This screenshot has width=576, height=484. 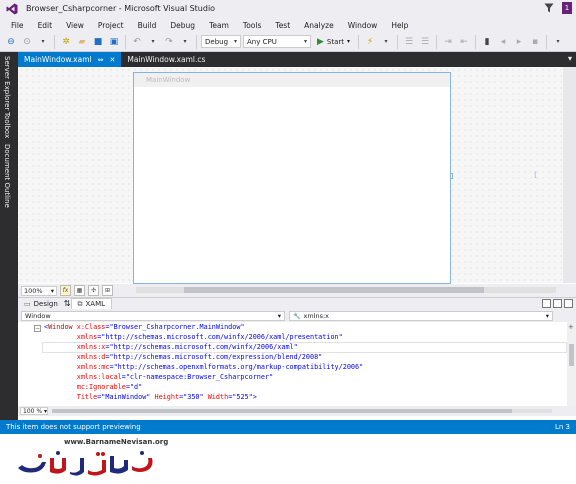 I want to click on pin-icon: ⇔, so click(x=101, y=60).